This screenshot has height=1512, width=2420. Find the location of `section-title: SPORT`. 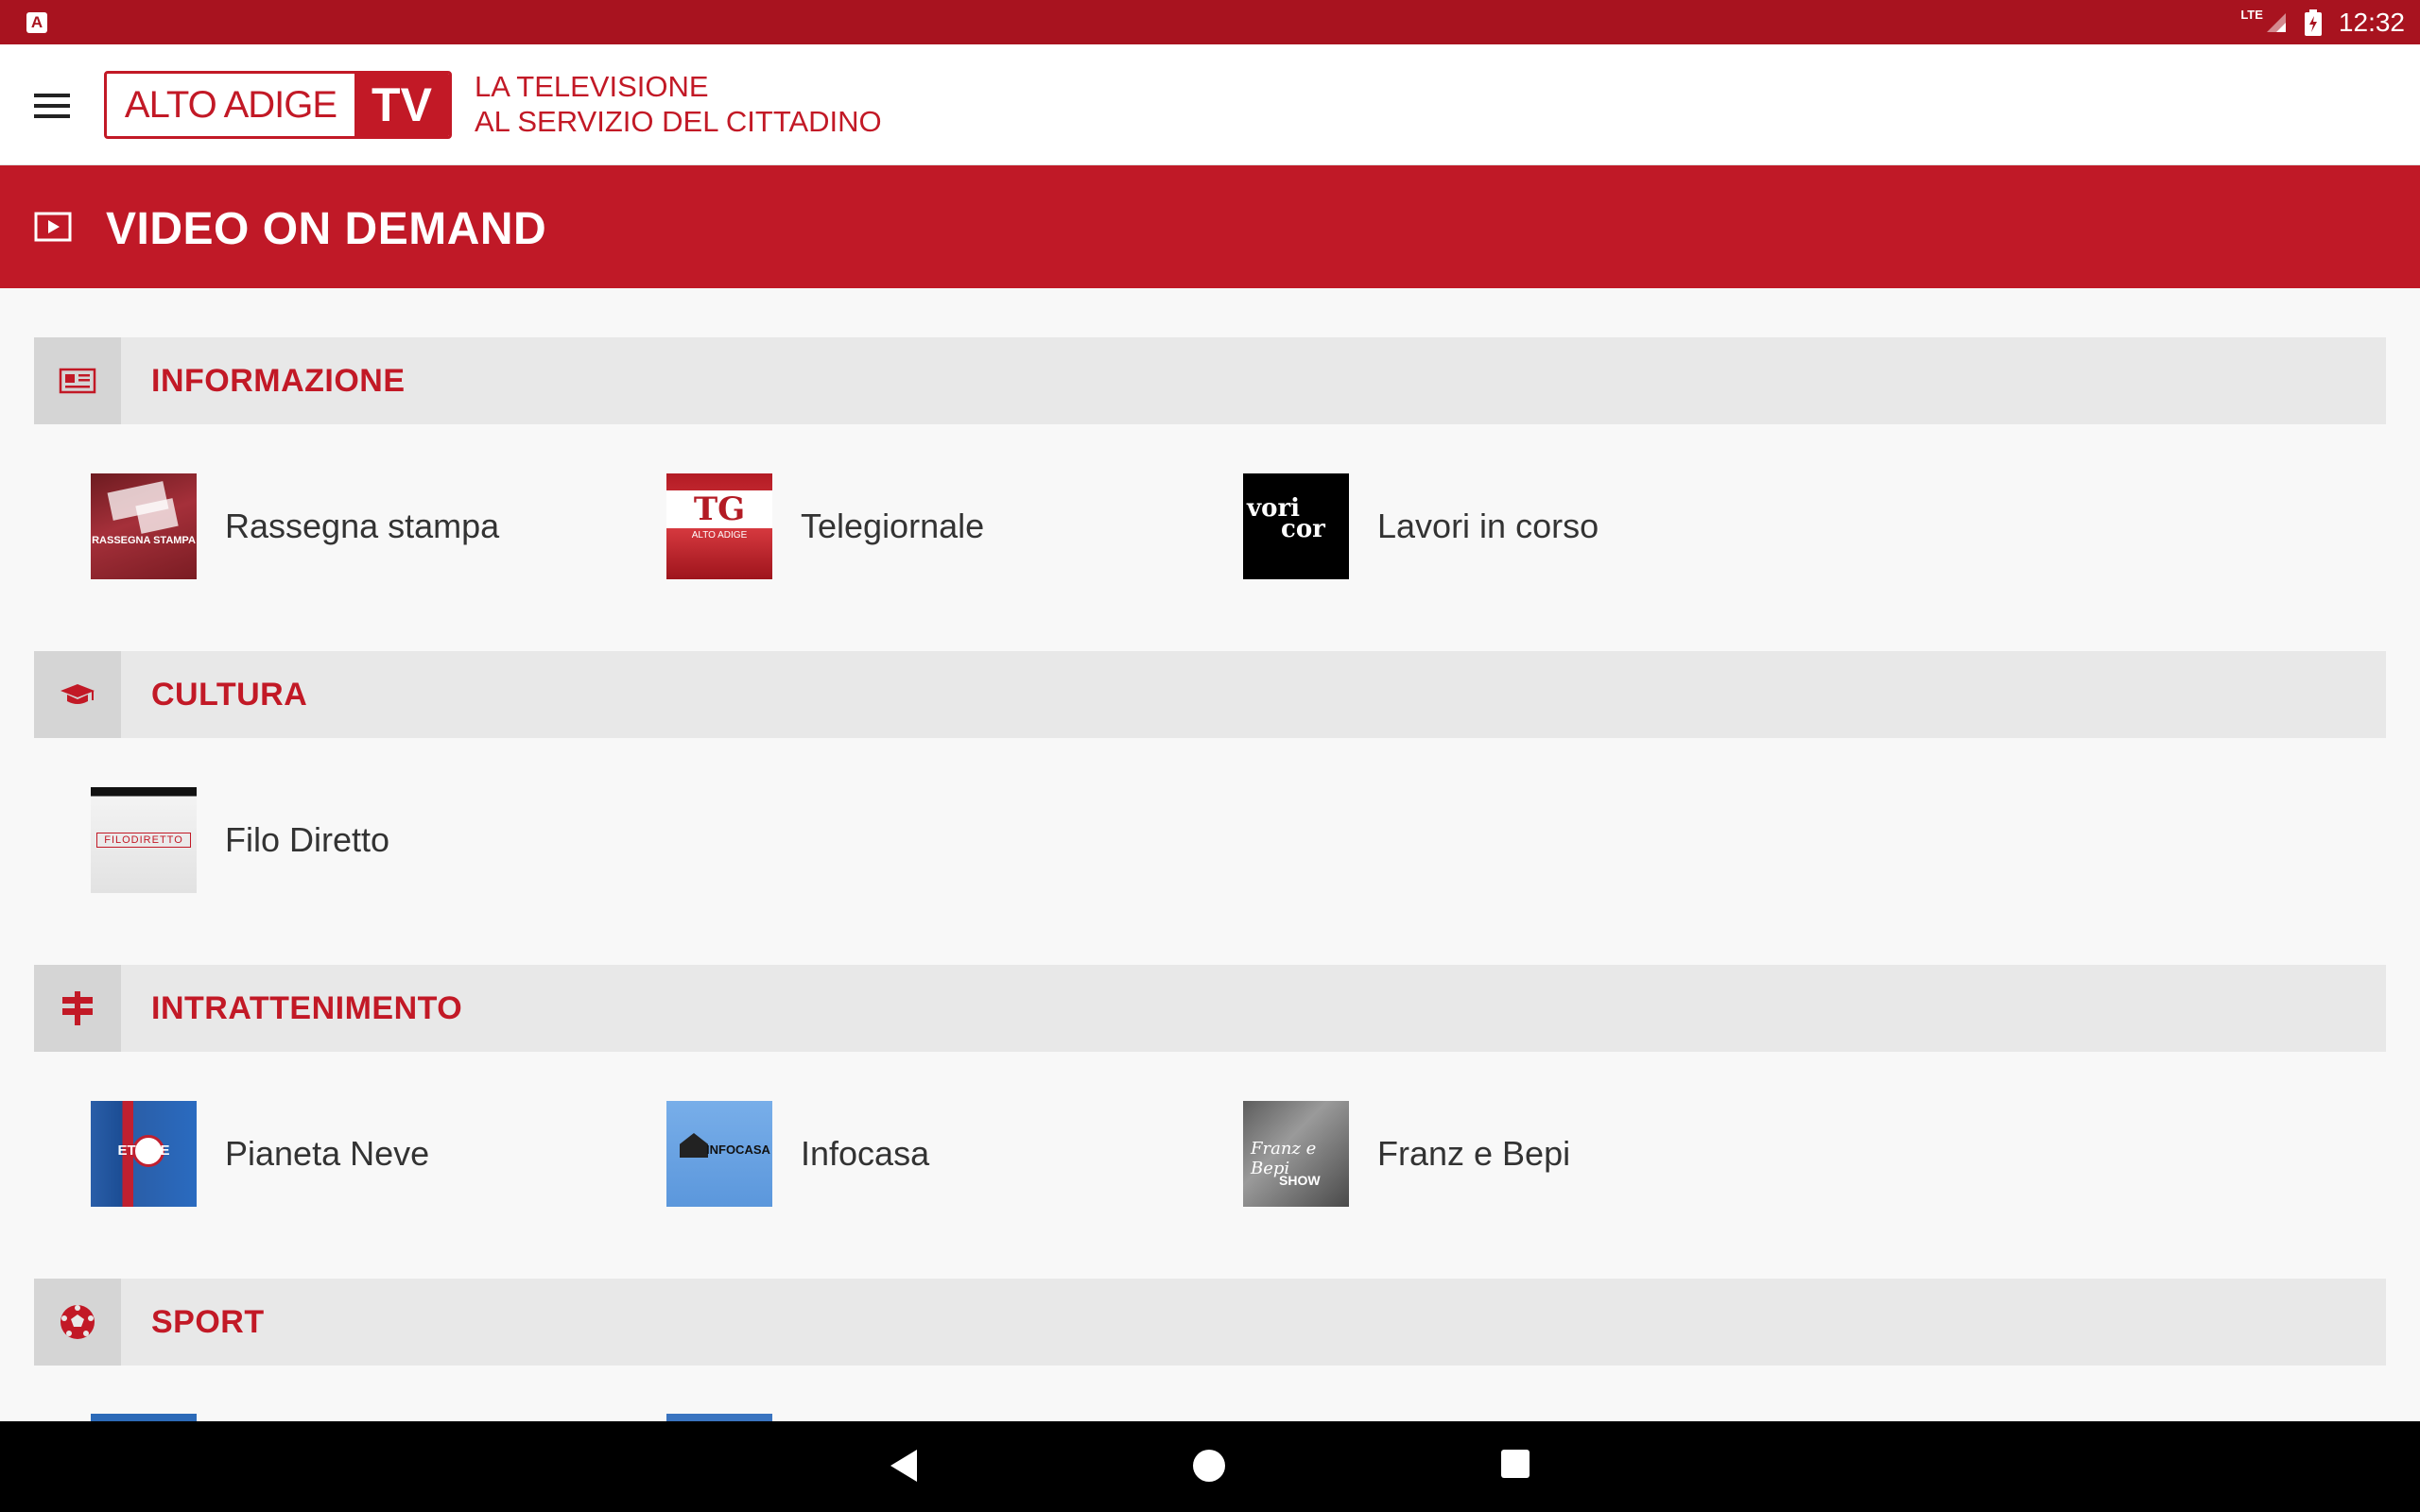

section-title: SPORT is located at coordinates (208, 1322).